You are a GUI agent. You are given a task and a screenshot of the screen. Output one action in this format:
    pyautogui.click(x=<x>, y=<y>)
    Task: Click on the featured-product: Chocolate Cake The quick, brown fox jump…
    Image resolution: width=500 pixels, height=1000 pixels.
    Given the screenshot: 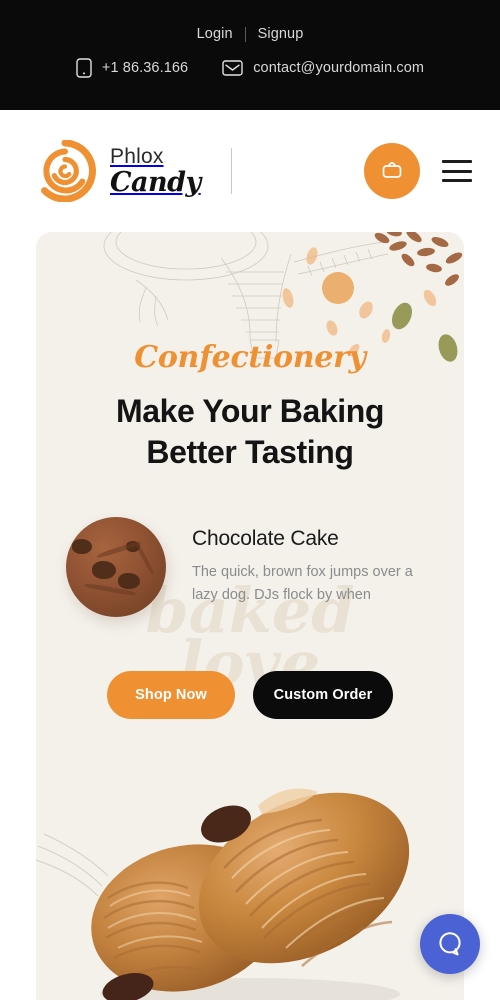 What is the action you would take?
    pyautogui.click(x=265, y=566)
    